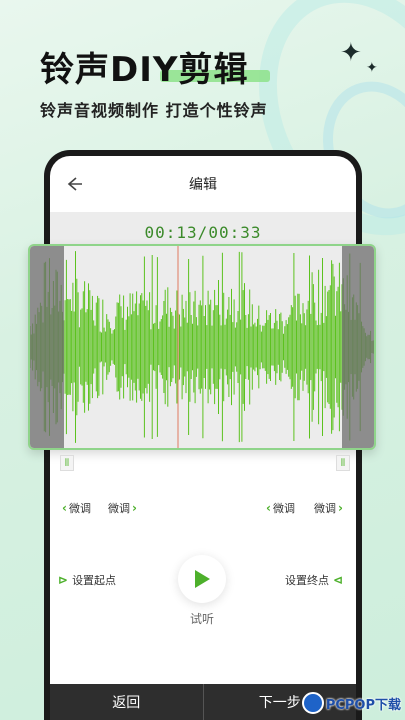 The width and height of the screenshot is (405, 720). What do you see at coordinates (213, 70) in the screenshot?
I see `headline-suffix: 剪辑` at bounding box center [213, 70].